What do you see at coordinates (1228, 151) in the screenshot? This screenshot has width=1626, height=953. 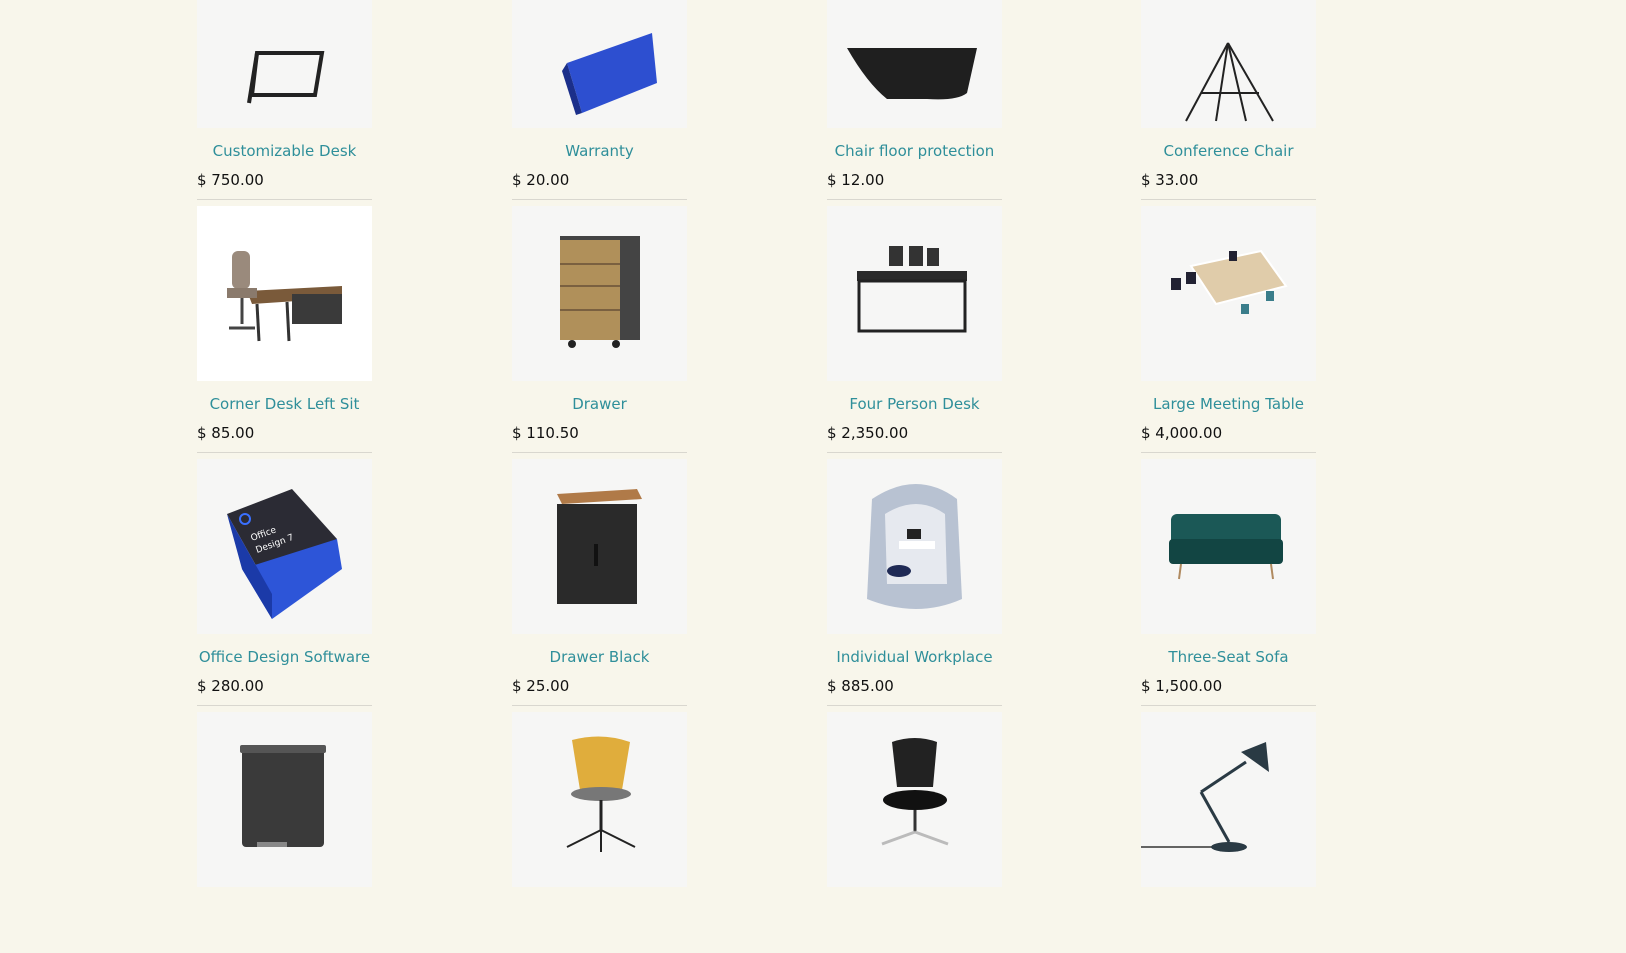 I see `product-name-link: Conference Chair` at bounding box center [1228, 151].